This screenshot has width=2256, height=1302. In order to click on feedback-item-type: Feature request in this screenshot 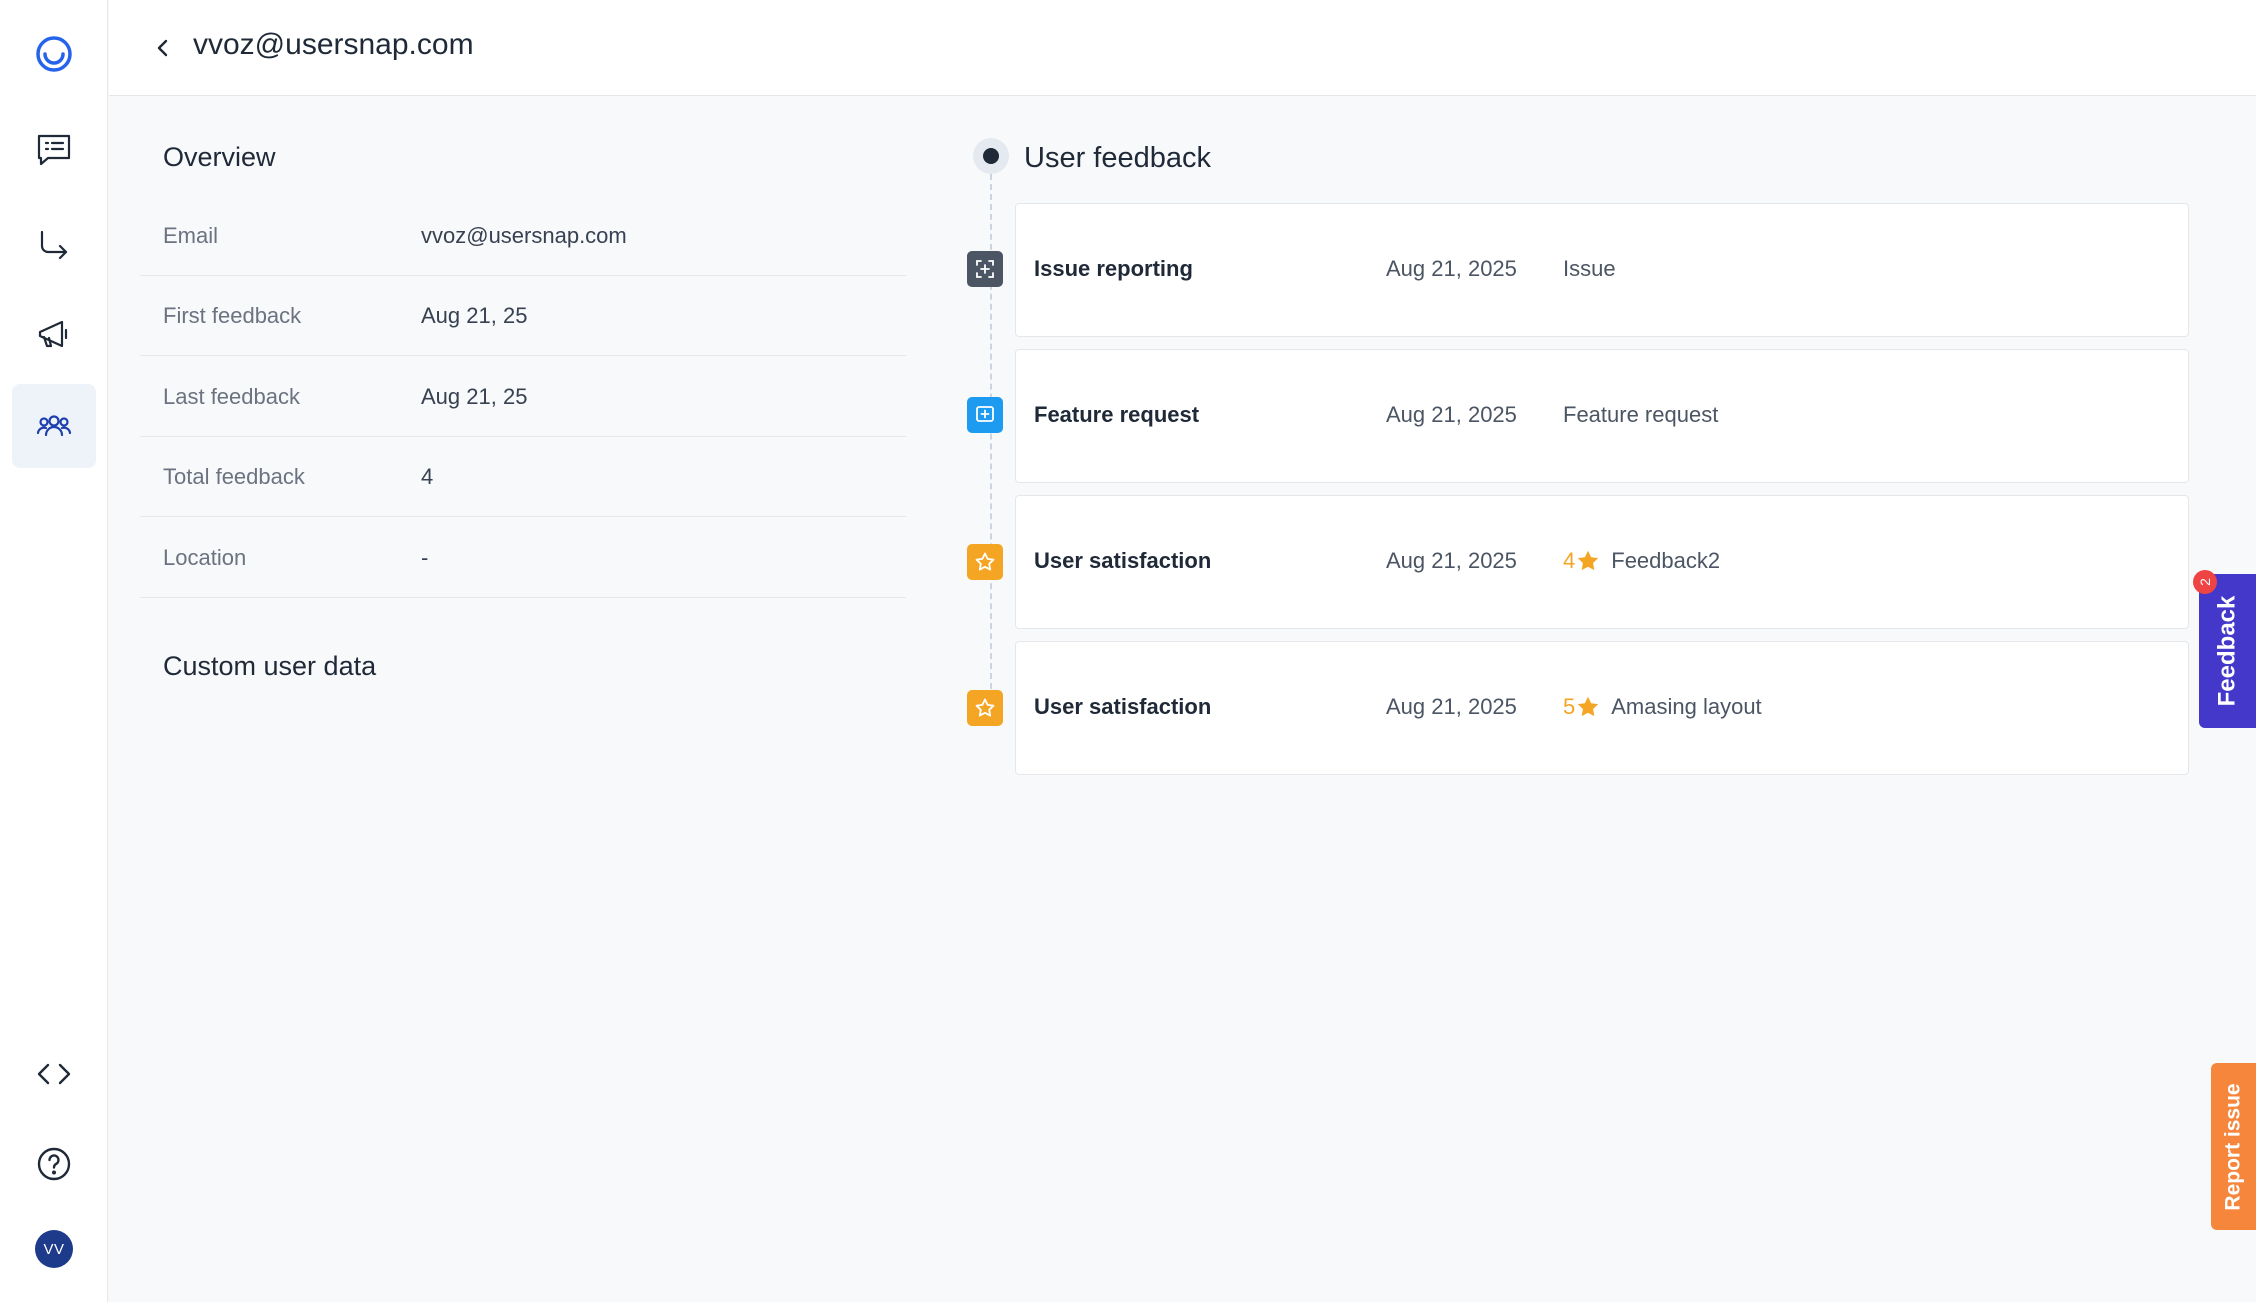, I will do `click(1641, 414)`.